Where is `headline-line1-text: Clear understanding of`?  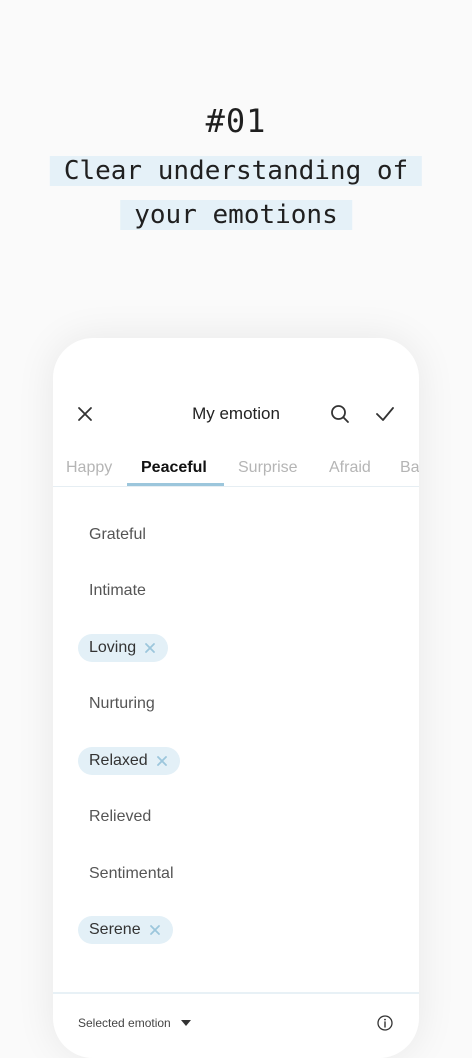
headline-line1-text: Clear understanding of is located at coordinates (236, 171).